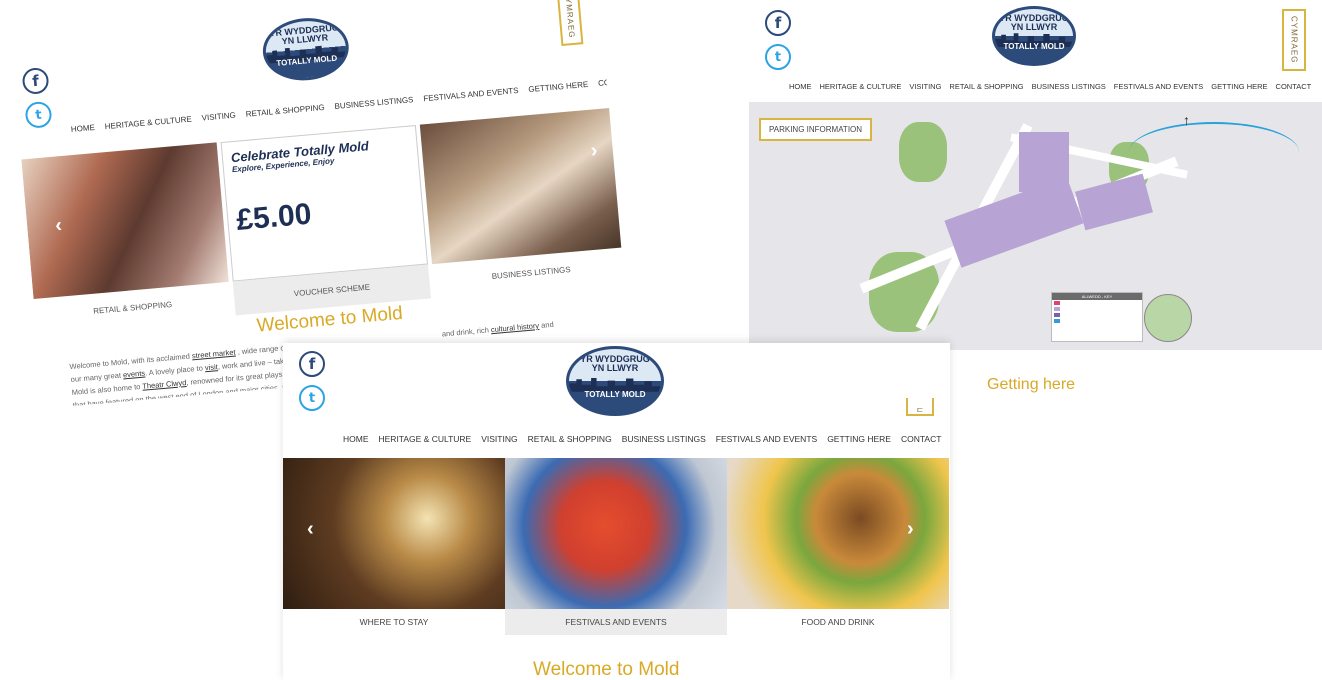 This screenshot has height=680, width=1322. Describe the element at coordinates (923, 152) in the screenshot. I see `park-area` at that location.